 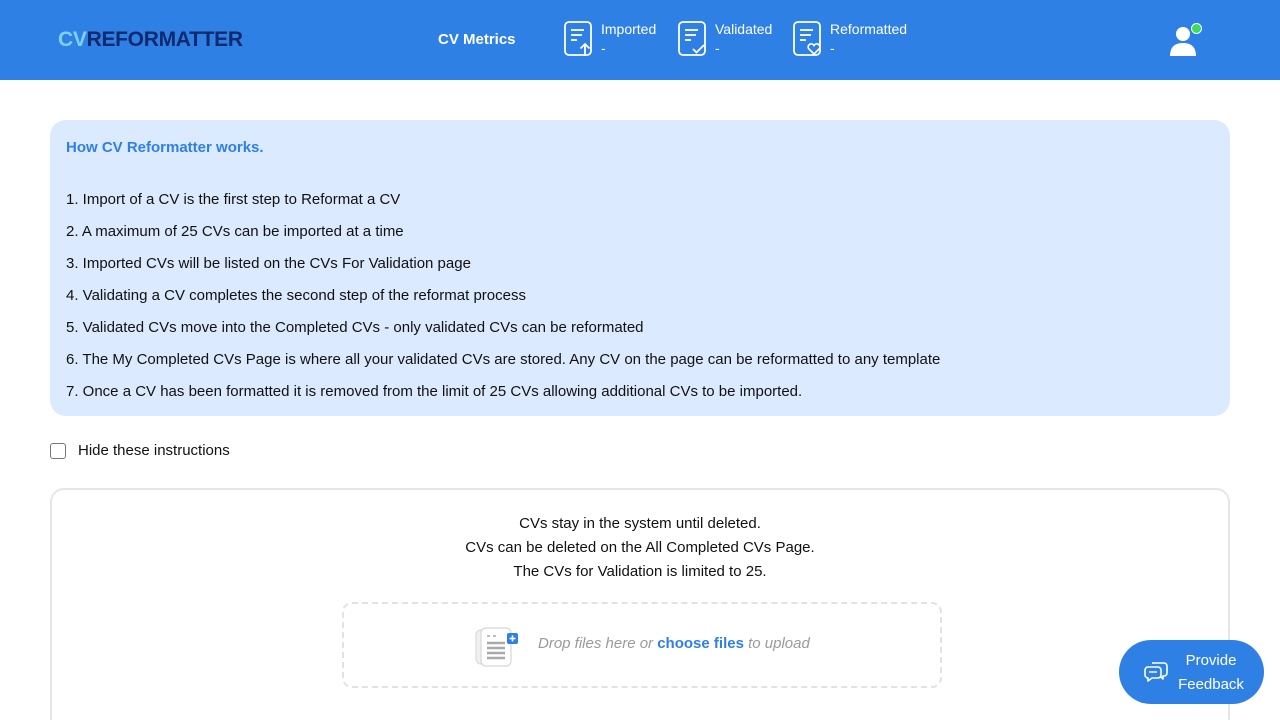 I want to click on upload-note: The CVs for Validation is limited to 25., so click(x=640, y=571).